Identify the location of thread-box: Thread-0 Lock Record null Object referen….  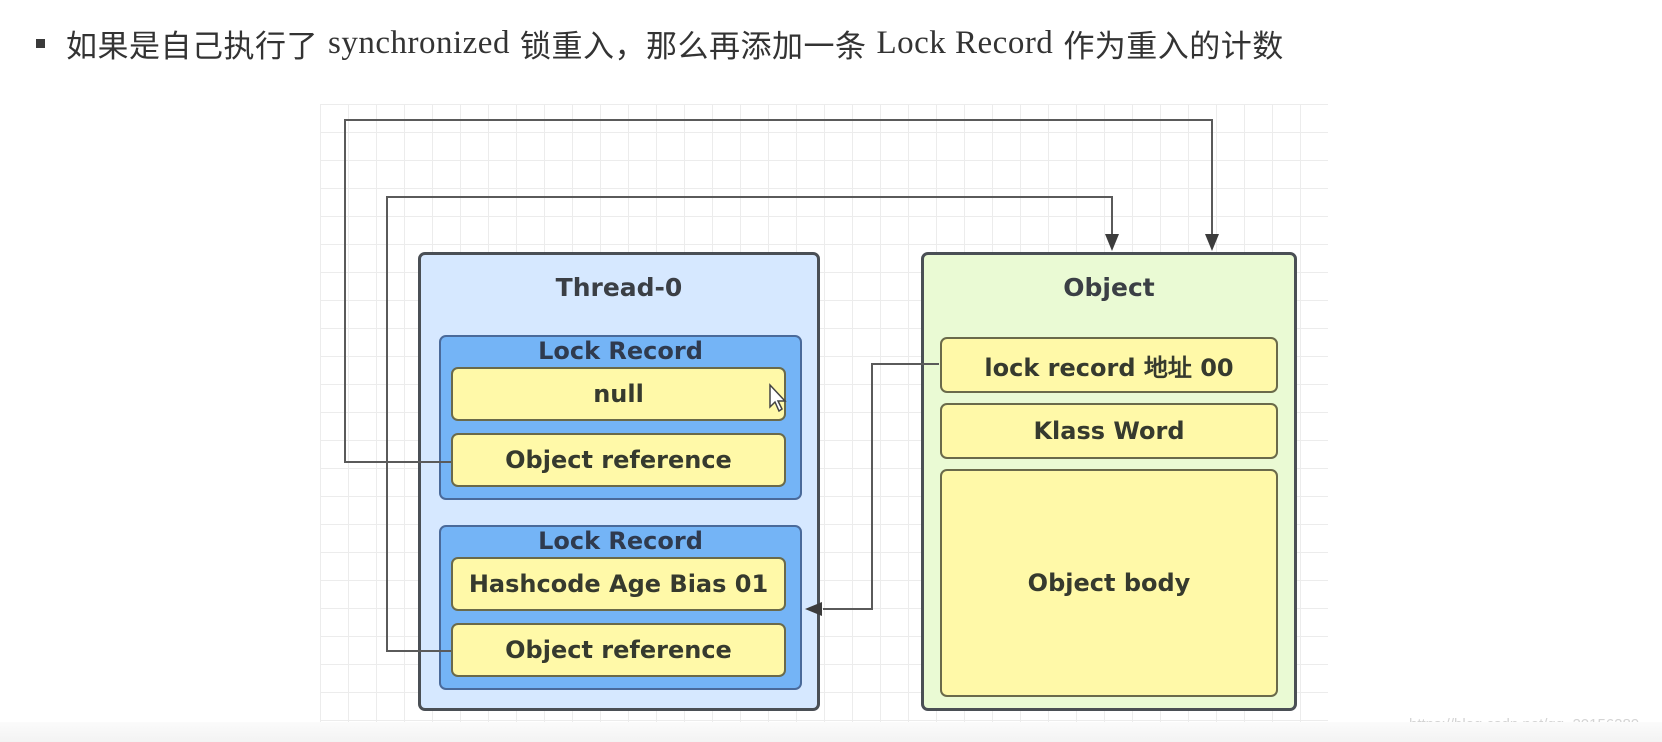
(619, 481).